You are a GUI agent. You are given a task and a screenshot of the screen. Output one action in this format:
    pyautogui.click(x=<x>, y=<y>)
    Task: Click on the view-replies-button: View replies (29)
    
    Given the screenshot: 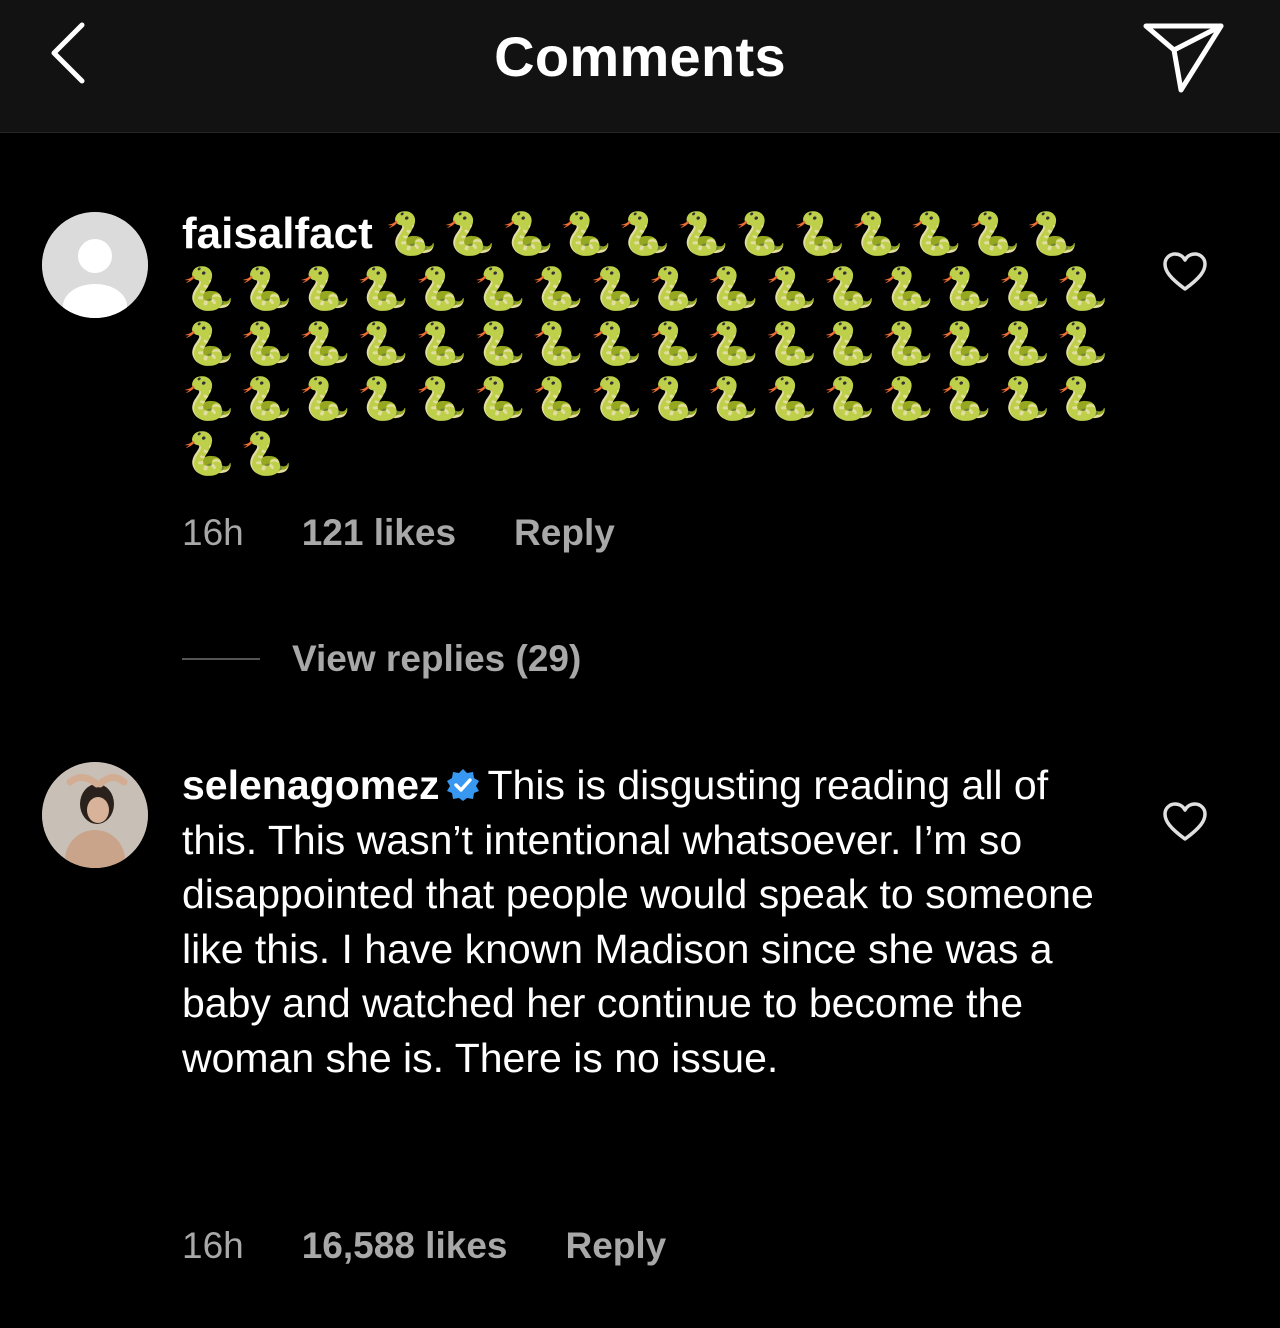 What is the action you would take?
    pyautogui.click(x=381, y=659)
    